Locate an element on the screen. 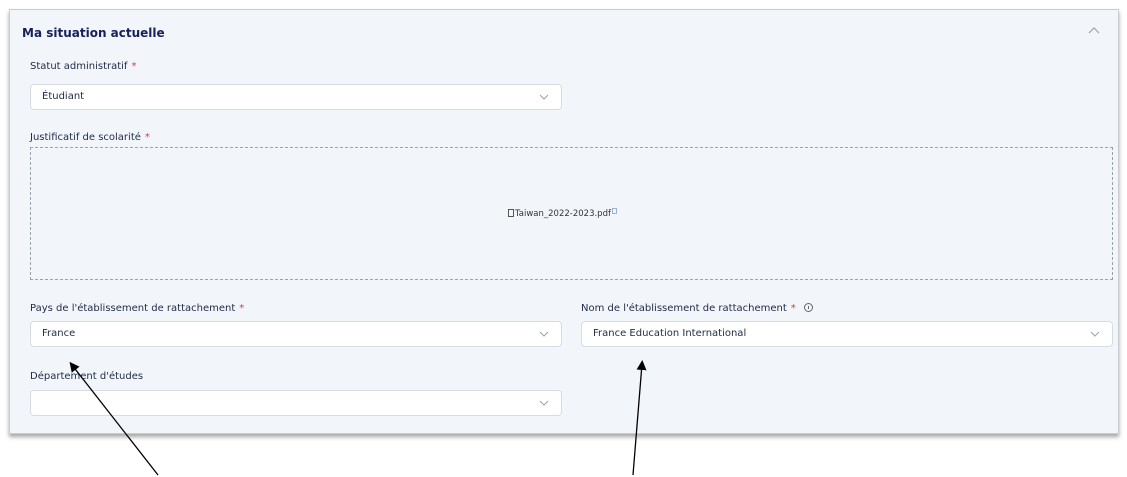 The image size is (1127, 477). nom-label: Nom de l'établissement de rattachement * is located at coordinates (697, 308).